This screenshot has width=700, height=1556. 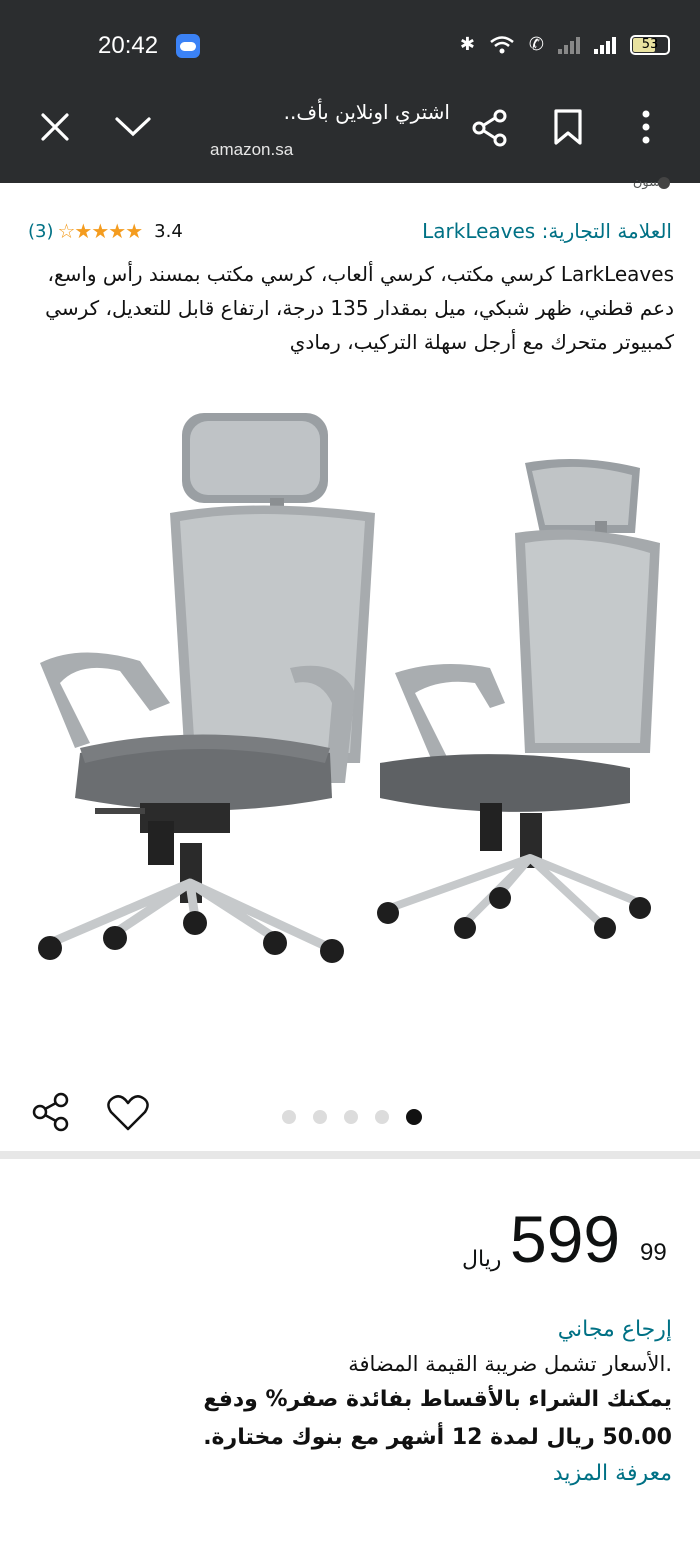 I want to click on learn-more-link: معرفة المزيد, so click(x=347, y=1474).